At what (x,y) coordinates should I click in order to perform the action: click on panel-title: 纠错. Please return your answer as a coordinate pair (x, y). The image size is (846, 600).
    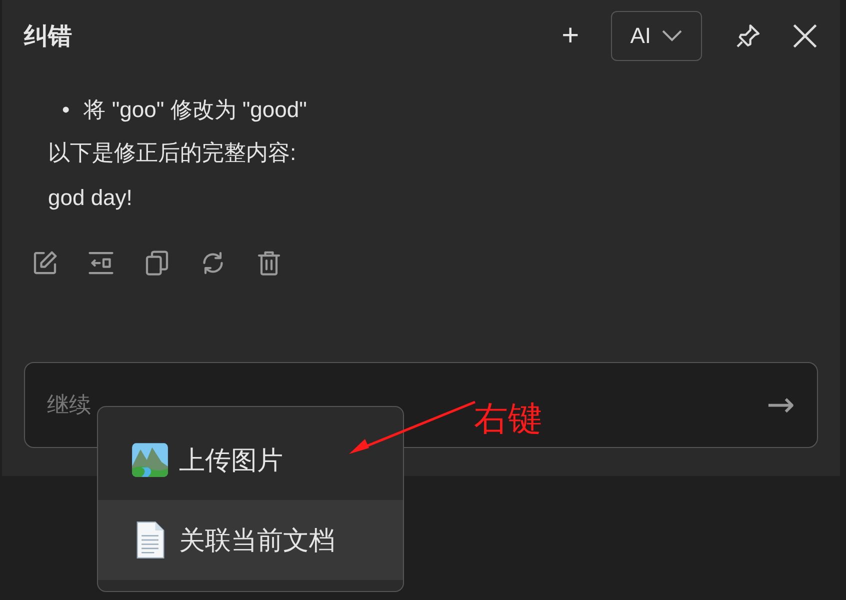
    Looking at the image, I should click on (48, 37).